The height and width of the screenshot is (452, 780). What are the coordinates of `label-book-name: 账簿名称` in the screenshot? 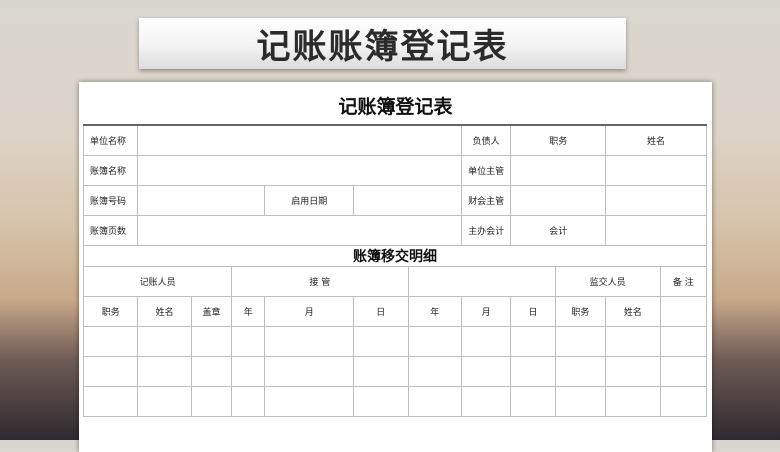 It's located at (110, 170).